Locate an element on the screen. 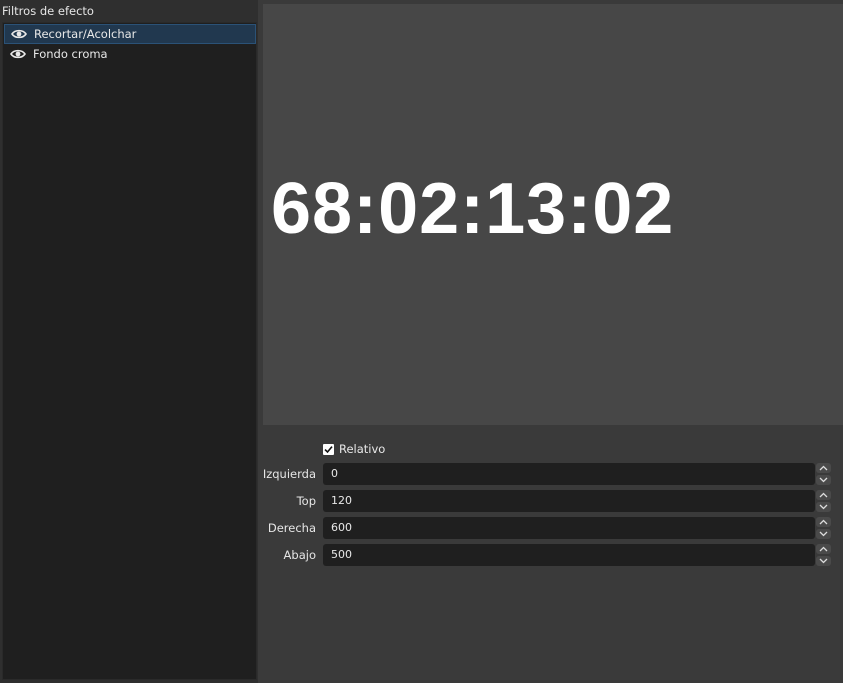 The height and width of the screenshot is (683, 843). relative-checkbox-label: Relativo is located at coordinates (362, 449).